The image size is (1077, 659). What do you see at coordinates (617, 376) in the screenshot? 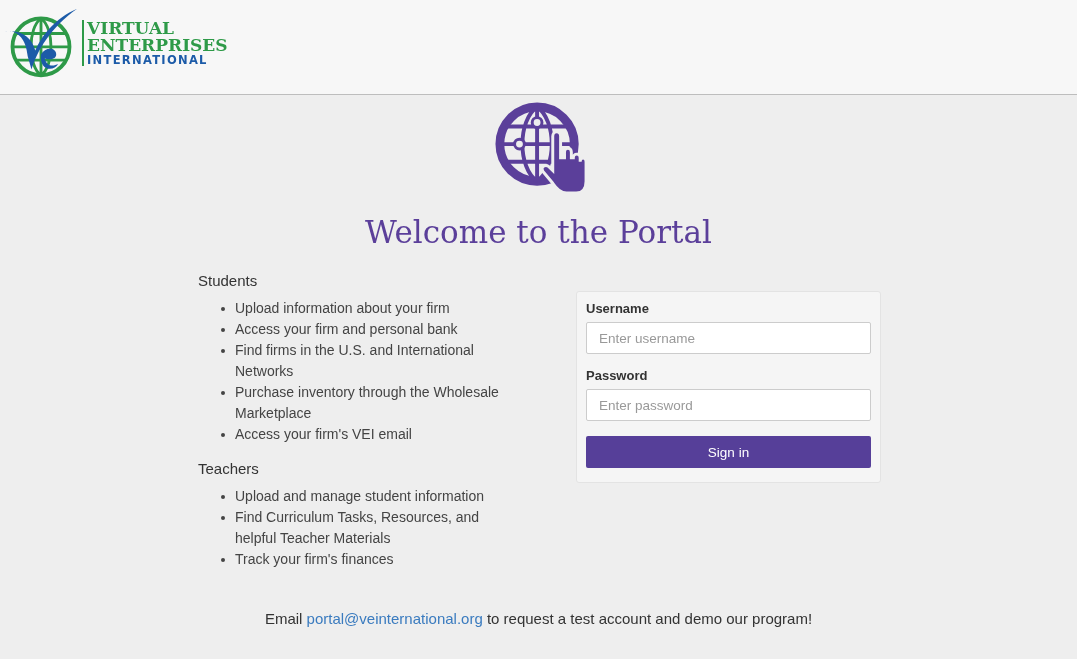
I see `field-label: Password` at bounding box center [617, 376].